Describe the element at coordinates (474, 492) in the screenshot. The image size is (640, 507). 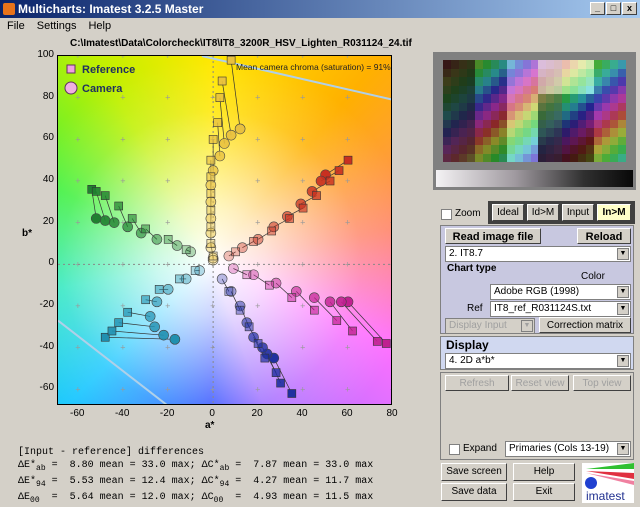
I see `save-data-button: Save data` at that location.